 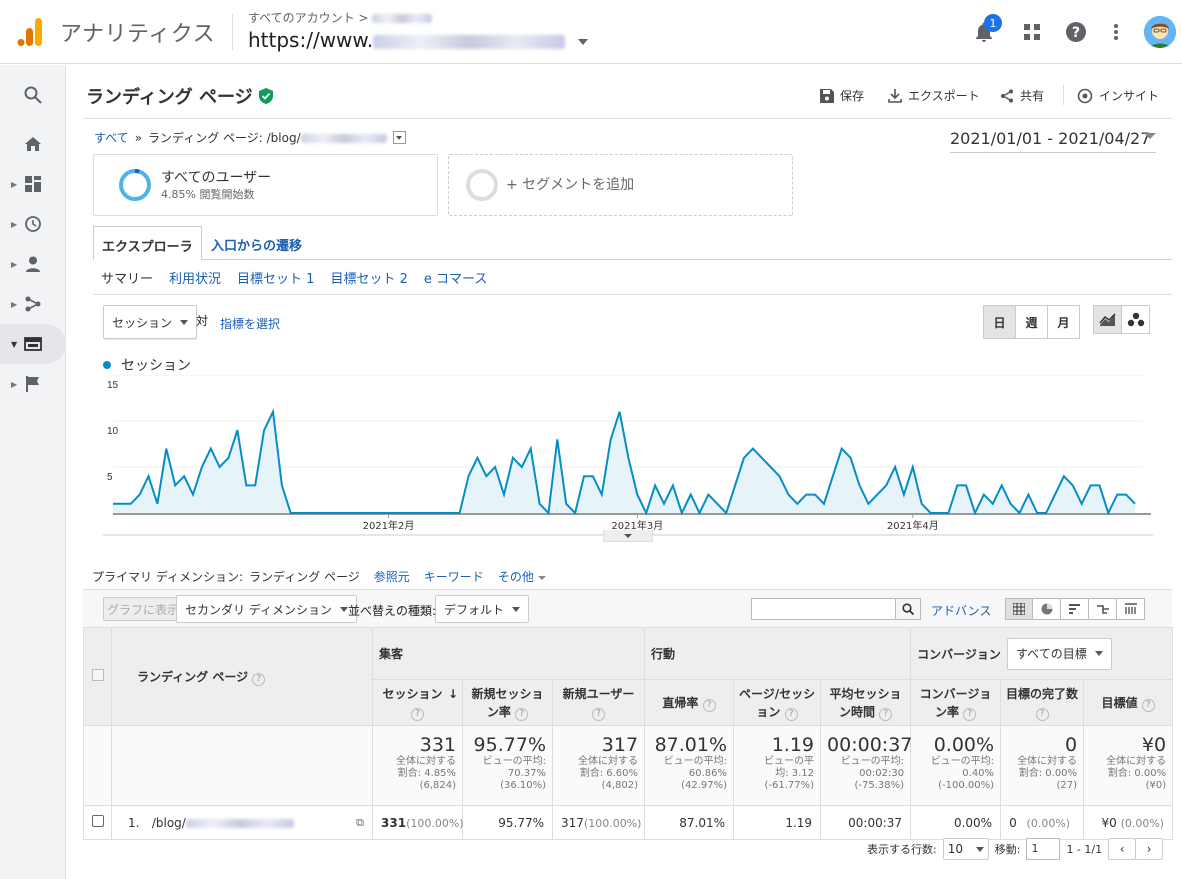 I want to click on share-button: 共有, so click(x=1022, y=95).